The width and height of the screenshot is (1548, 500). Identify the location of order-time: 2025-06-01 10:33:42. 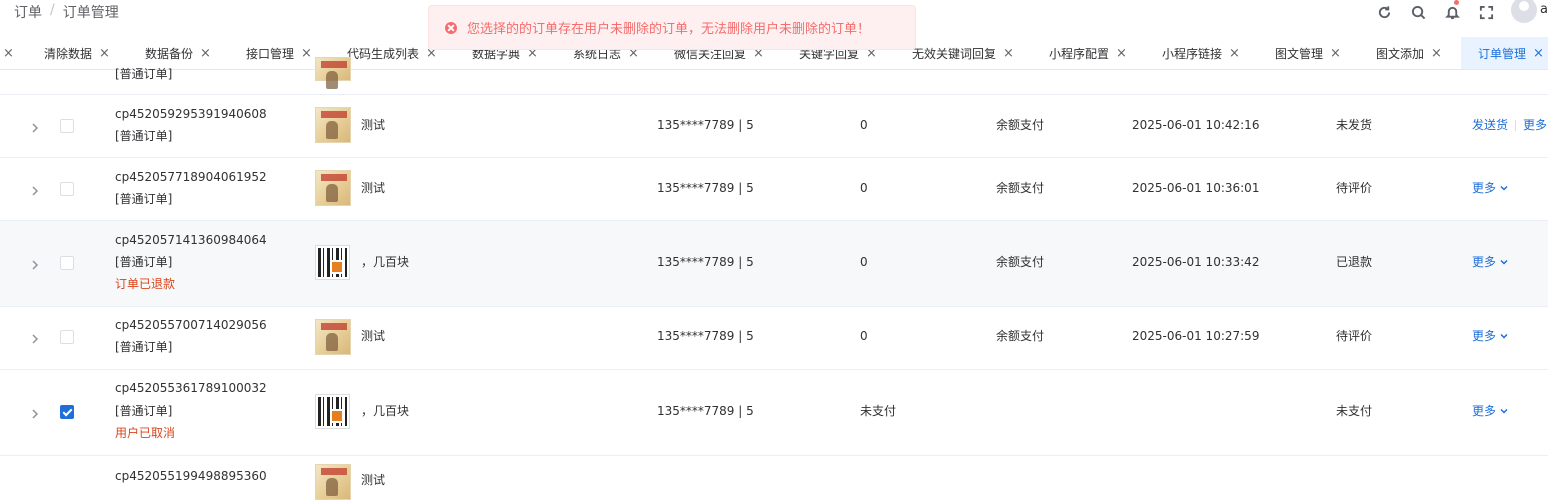
(1196, 262).